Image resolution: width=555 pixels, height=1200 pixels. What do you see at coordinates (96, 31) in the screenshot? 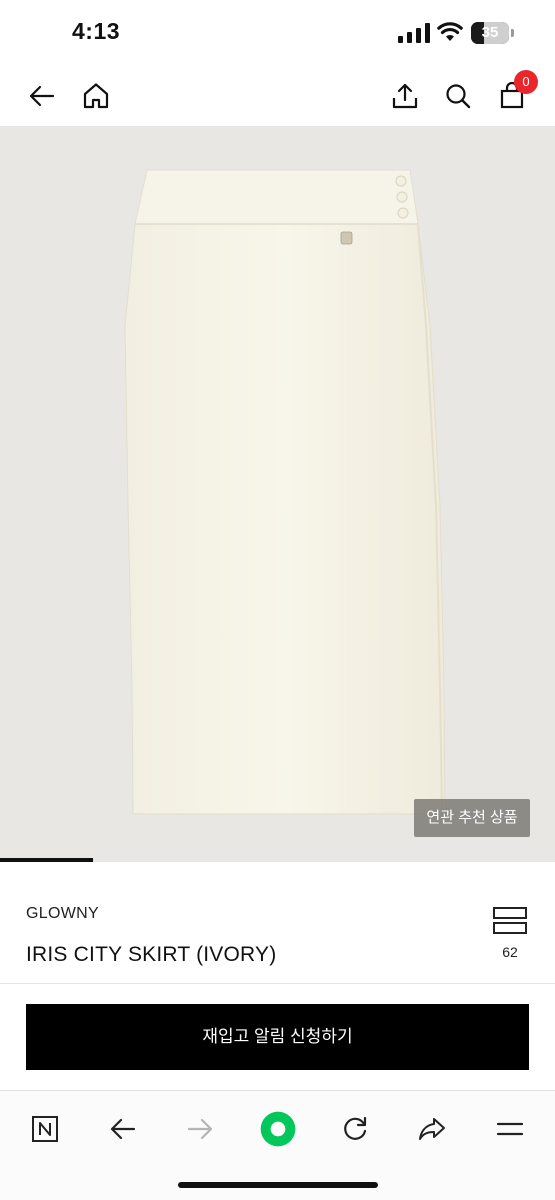
I see `status-time: 4:13` at bounding box center [96, 31].